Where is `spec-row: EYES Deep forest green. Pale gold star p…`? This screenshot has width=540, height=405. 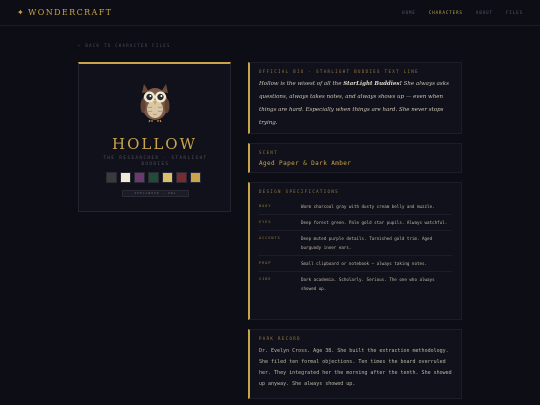 spec-row: EYES Deep forest green. Pale gold star p… is located at coordinates (355, 223).